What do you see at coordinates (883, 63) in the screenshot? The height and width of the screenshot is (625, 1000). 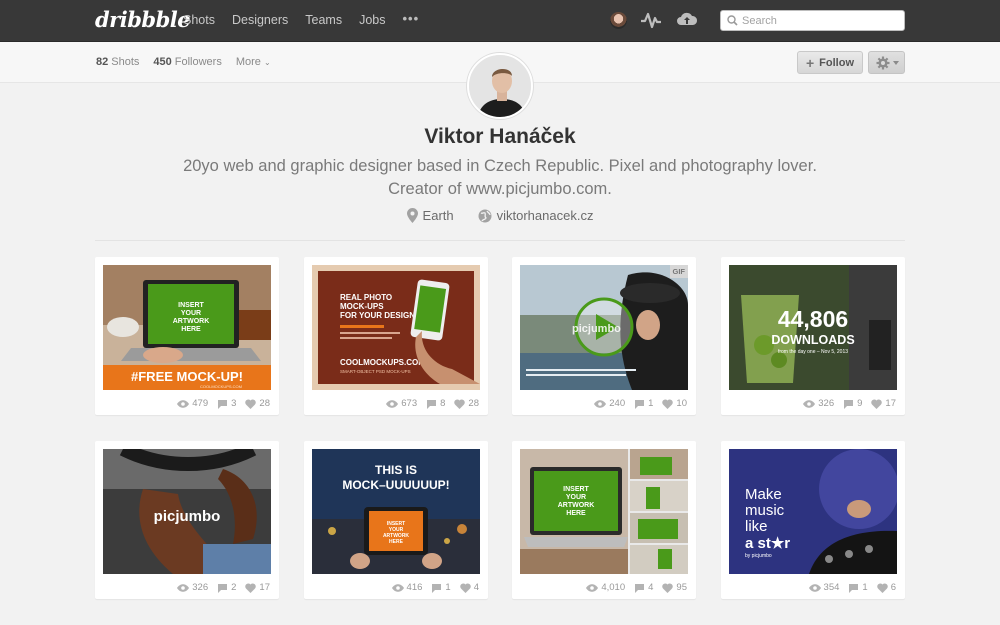 I see `gear-icon` at bounding box center [883, 63].